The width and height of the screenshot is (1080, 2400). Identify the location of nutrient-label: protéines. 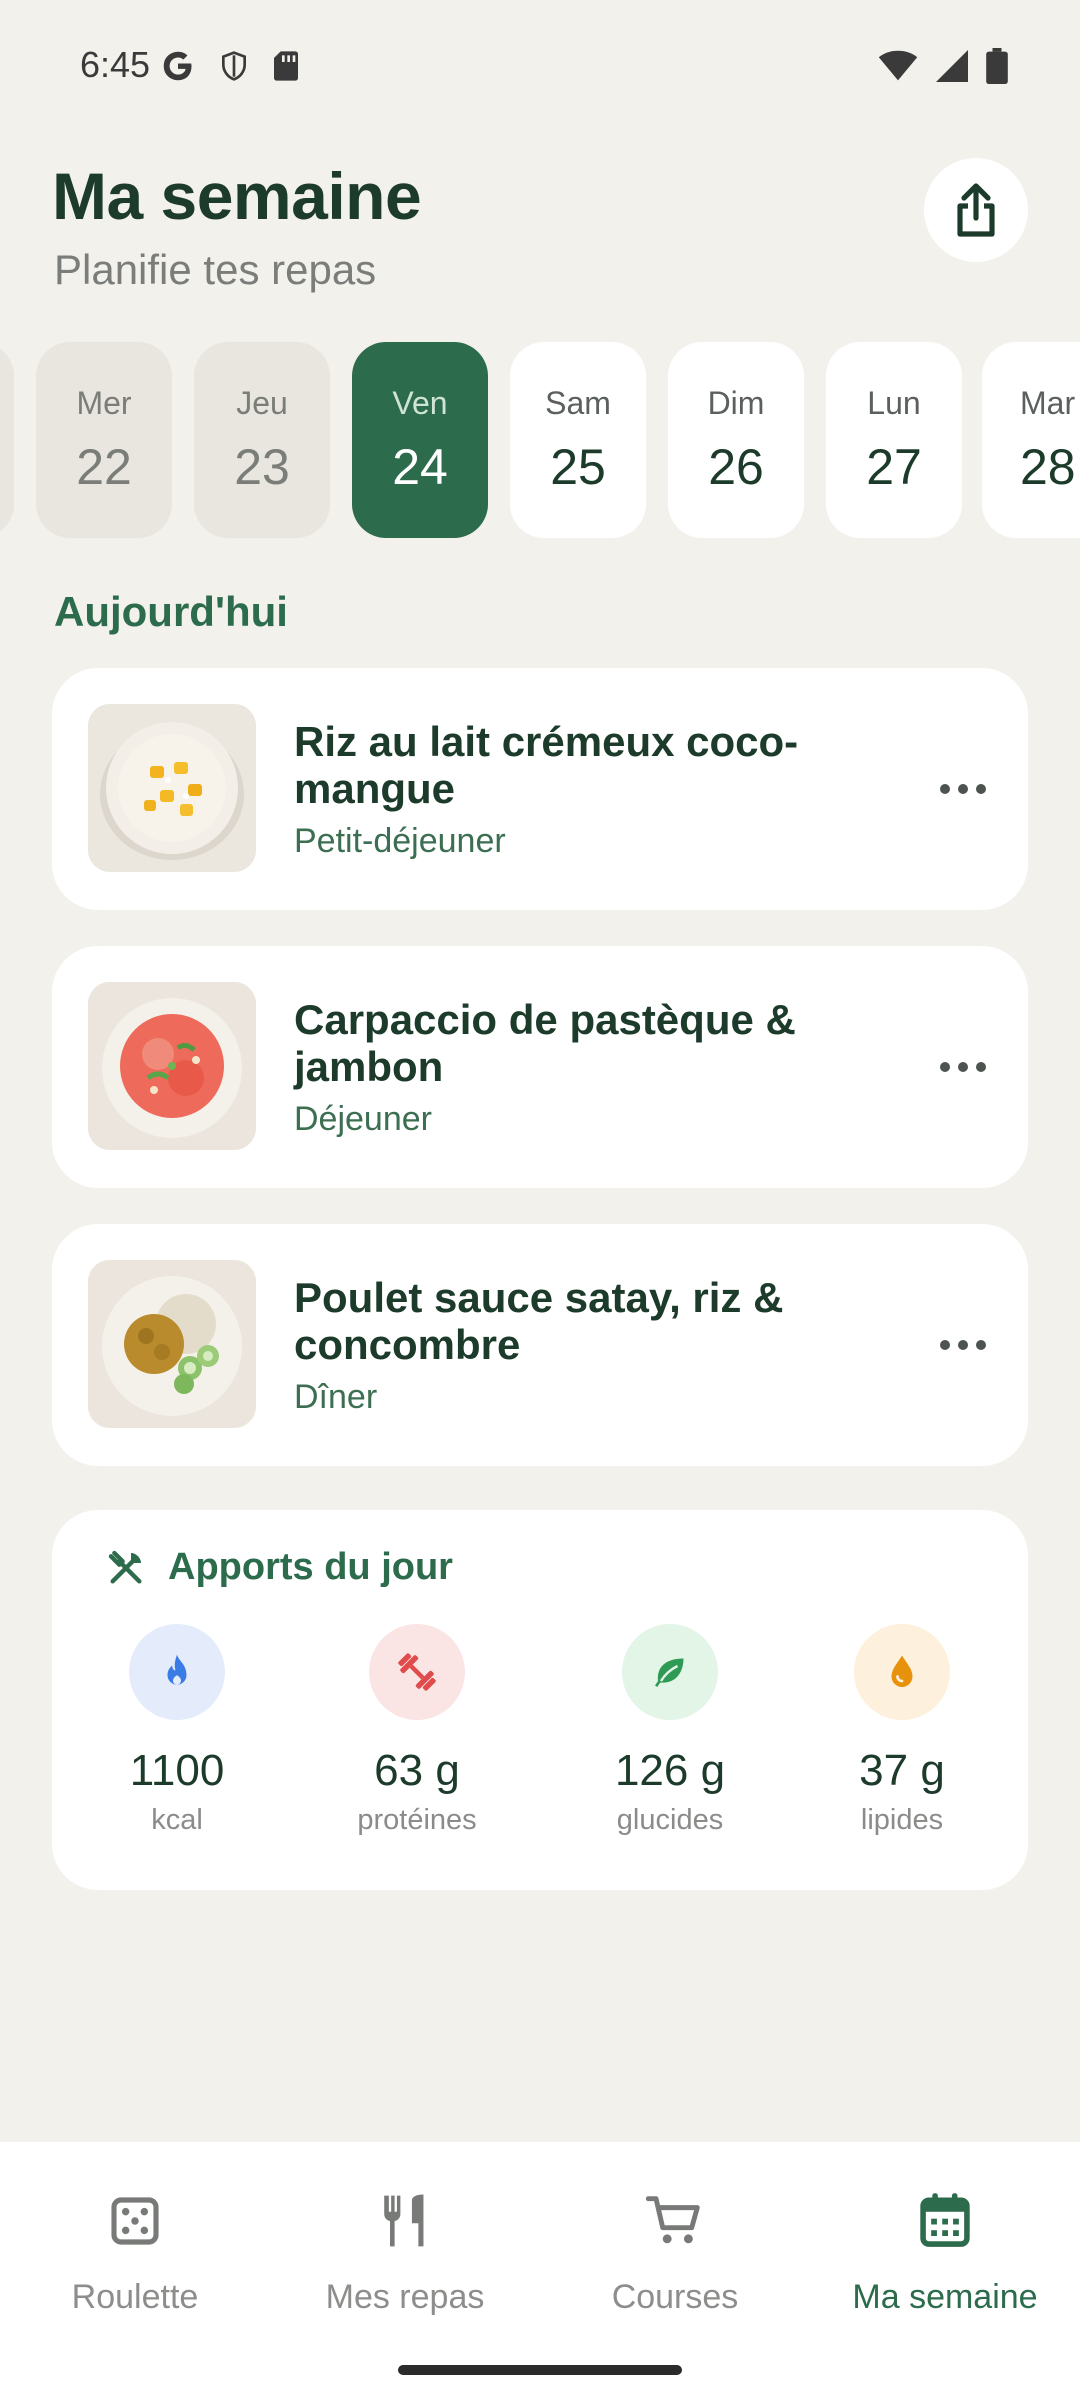
(417, 1820).